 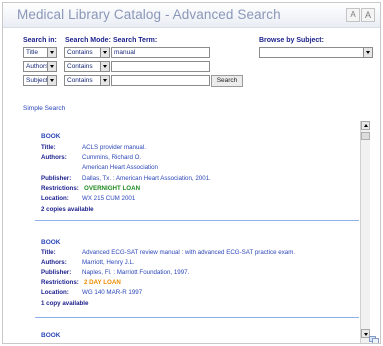 What do you see at coordinates (136, 272) in the screenshot?
I see `record-publisher: Naples, Fl. : Marriott Foundation, 1997.` at bounding box center [136, 272].